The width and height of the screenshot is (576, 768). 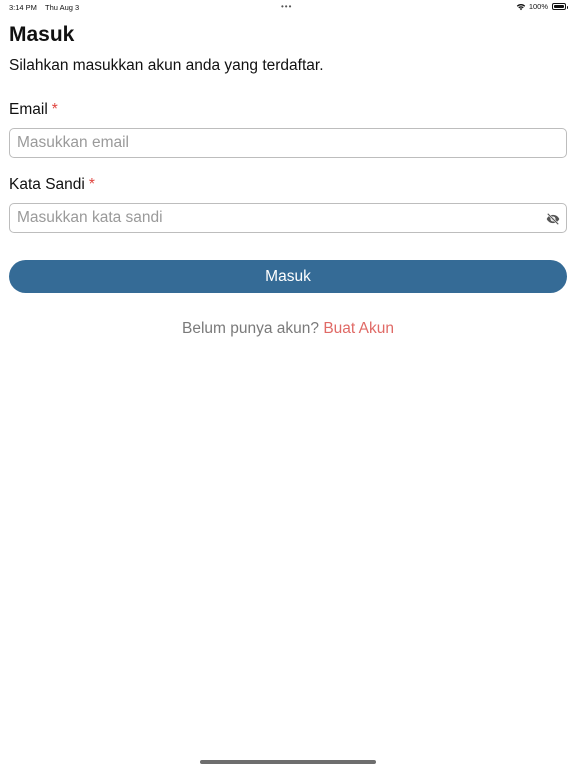 What do you see at coordinates (28, 109) in the screenshot?
I see `email-label-text: Email` at bounding box center [28, 109].